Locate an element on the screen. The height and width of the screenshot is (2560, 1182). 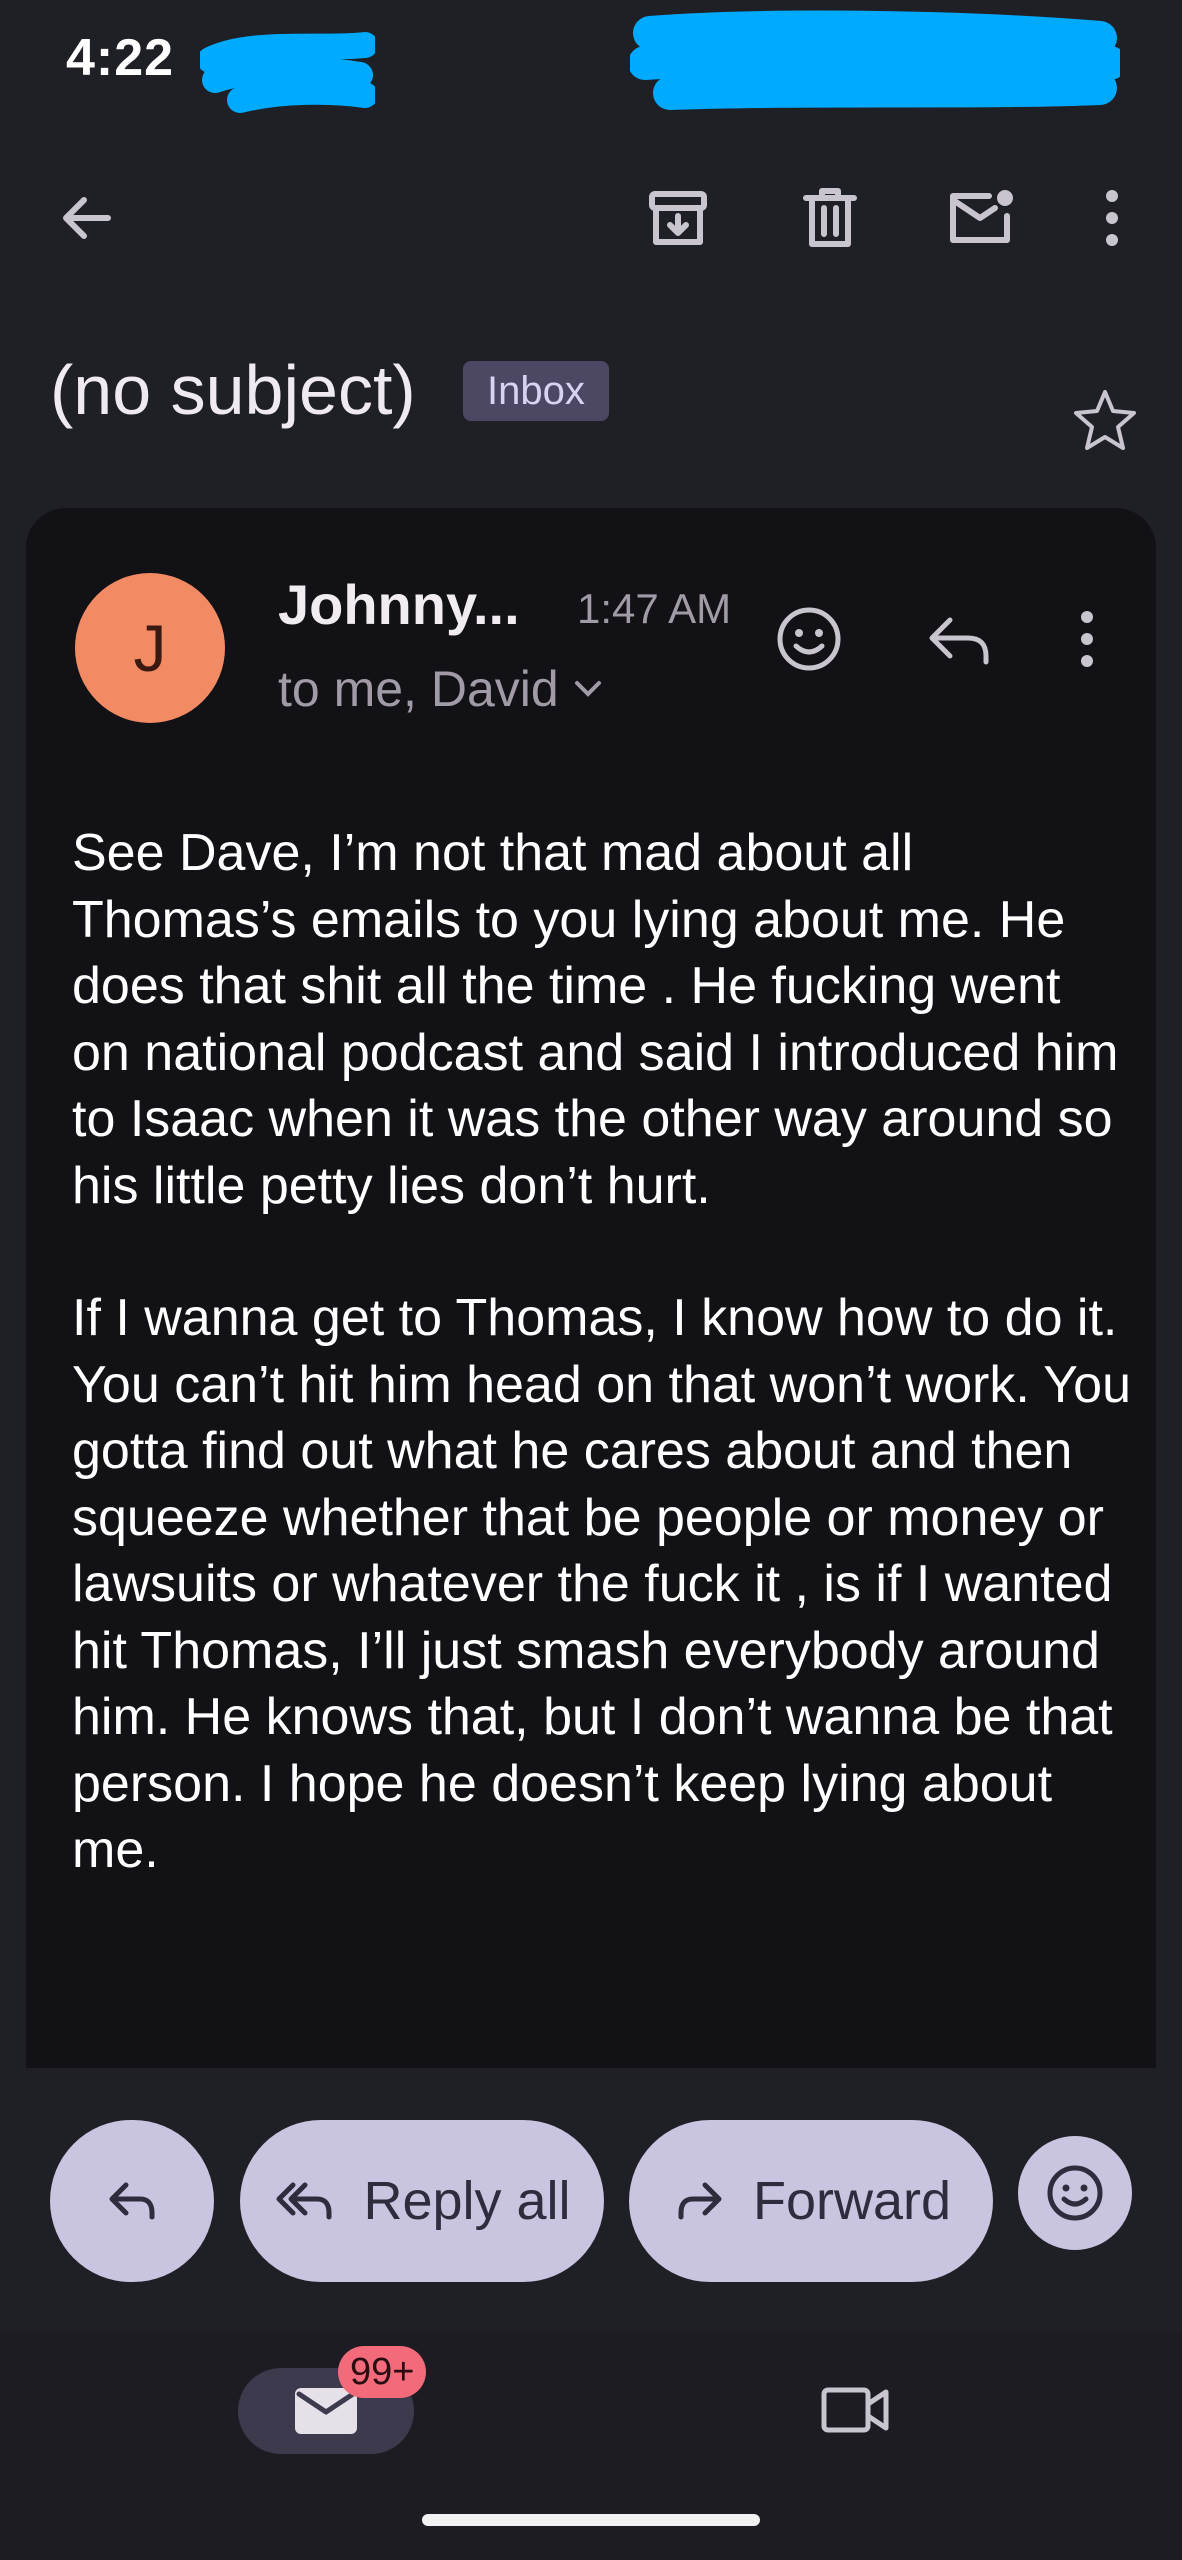
forward-label: Forward is located at coordinates (852, 2201).